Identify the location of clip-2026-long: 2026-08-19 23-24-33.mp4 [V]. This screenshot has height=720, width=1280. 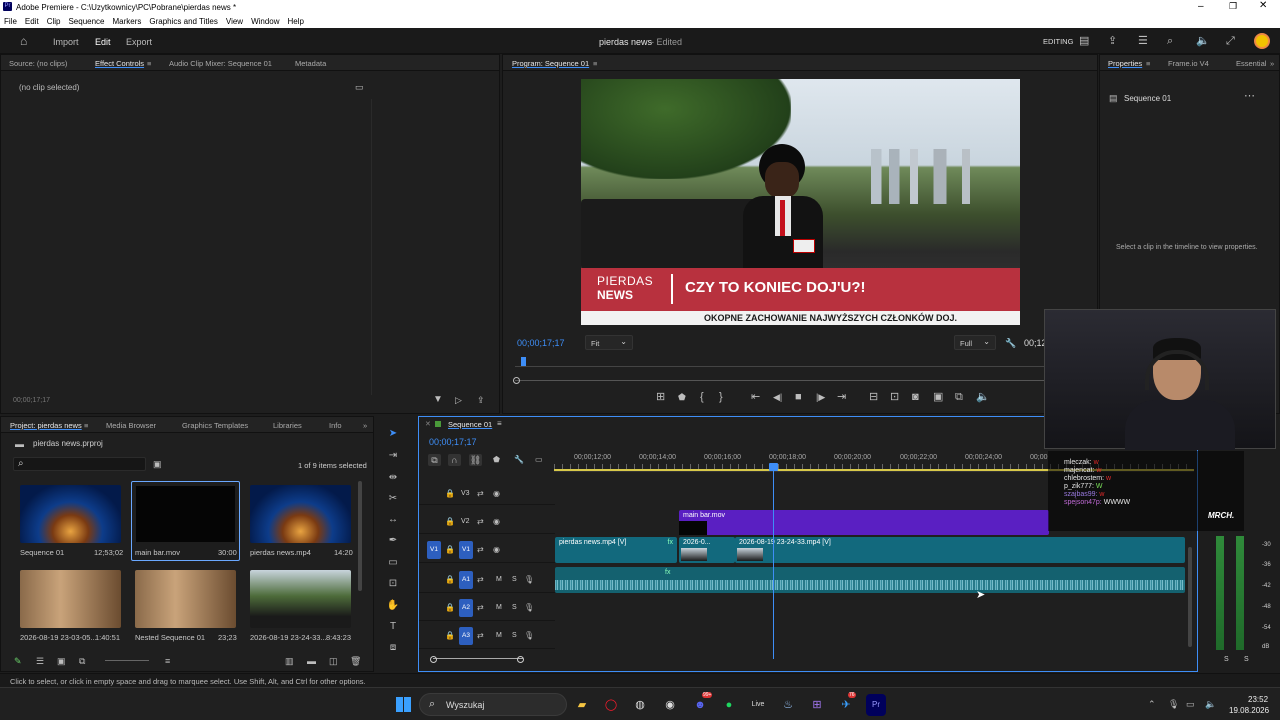
(960, 550).